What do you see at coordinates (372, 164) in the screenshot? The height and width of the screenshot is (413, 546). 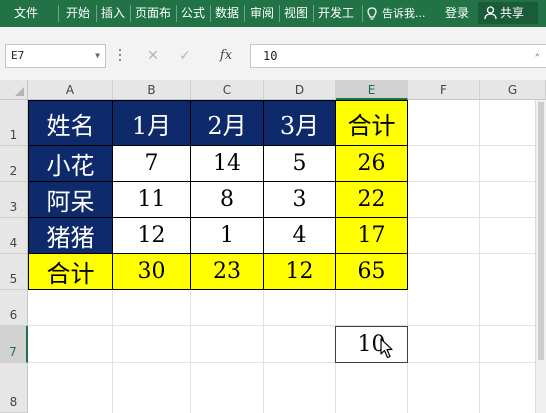 I see `cell-e2: 26` at bounding box center [372, 164].